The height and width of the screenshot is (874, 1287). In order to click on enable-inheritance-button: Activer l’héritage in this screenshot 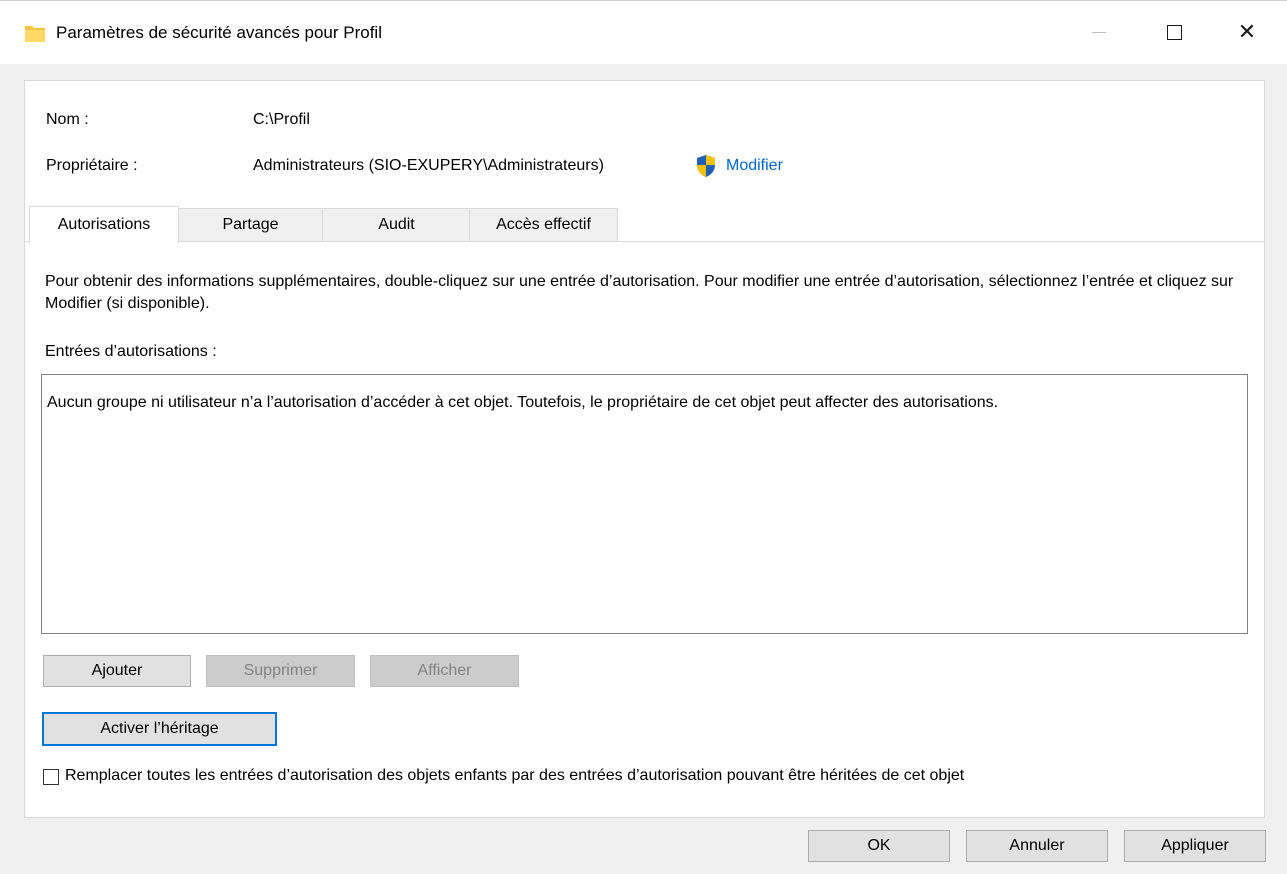, I will do `click(159, 729)`.